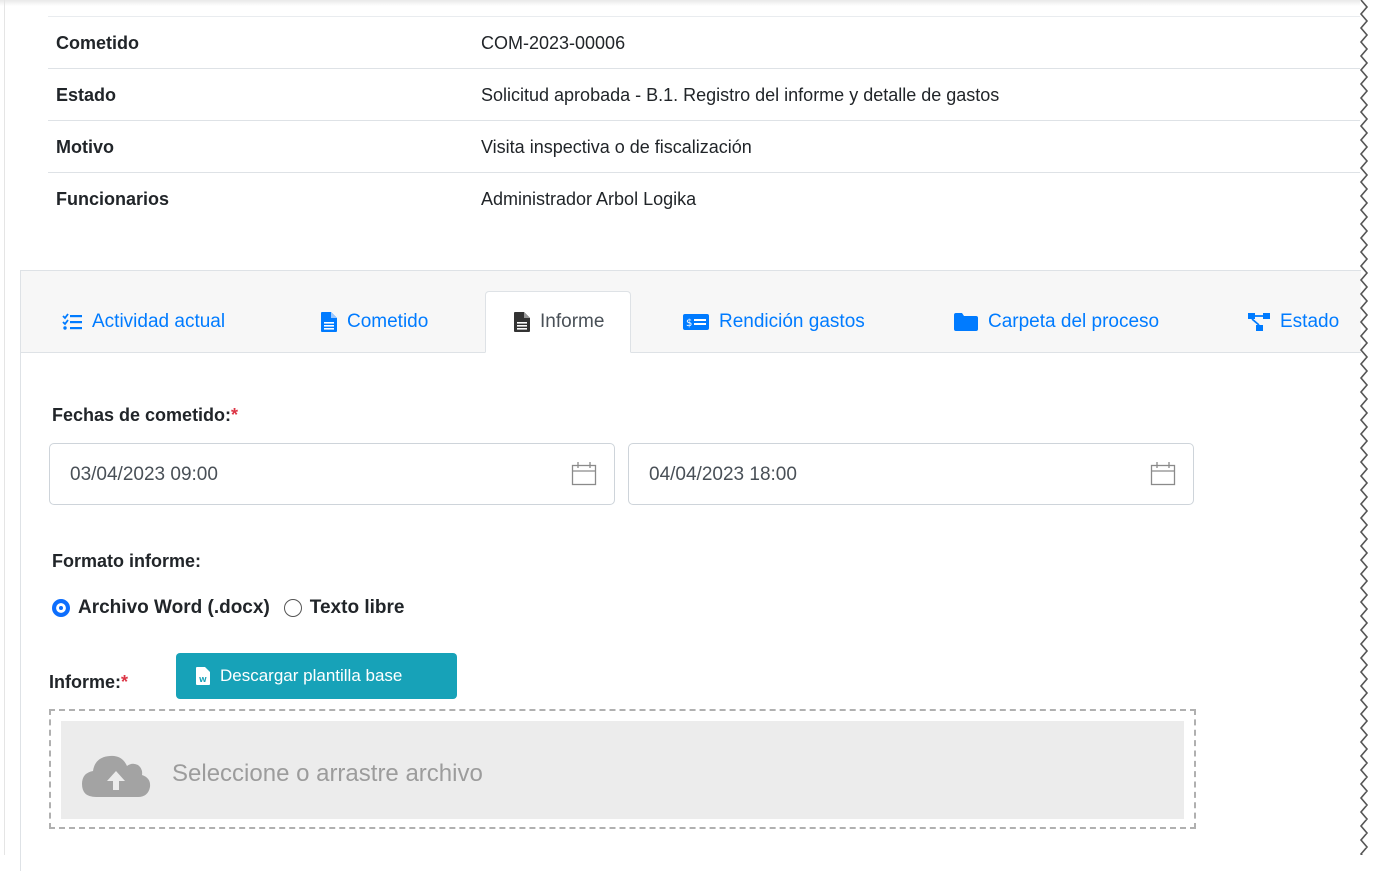 The height and width of the screenshot is (871, 1375). Describe the element at coordinates (174, 608) in the screenshot. I see `radio-word-label: Archivo Word (.docx)` at that location.